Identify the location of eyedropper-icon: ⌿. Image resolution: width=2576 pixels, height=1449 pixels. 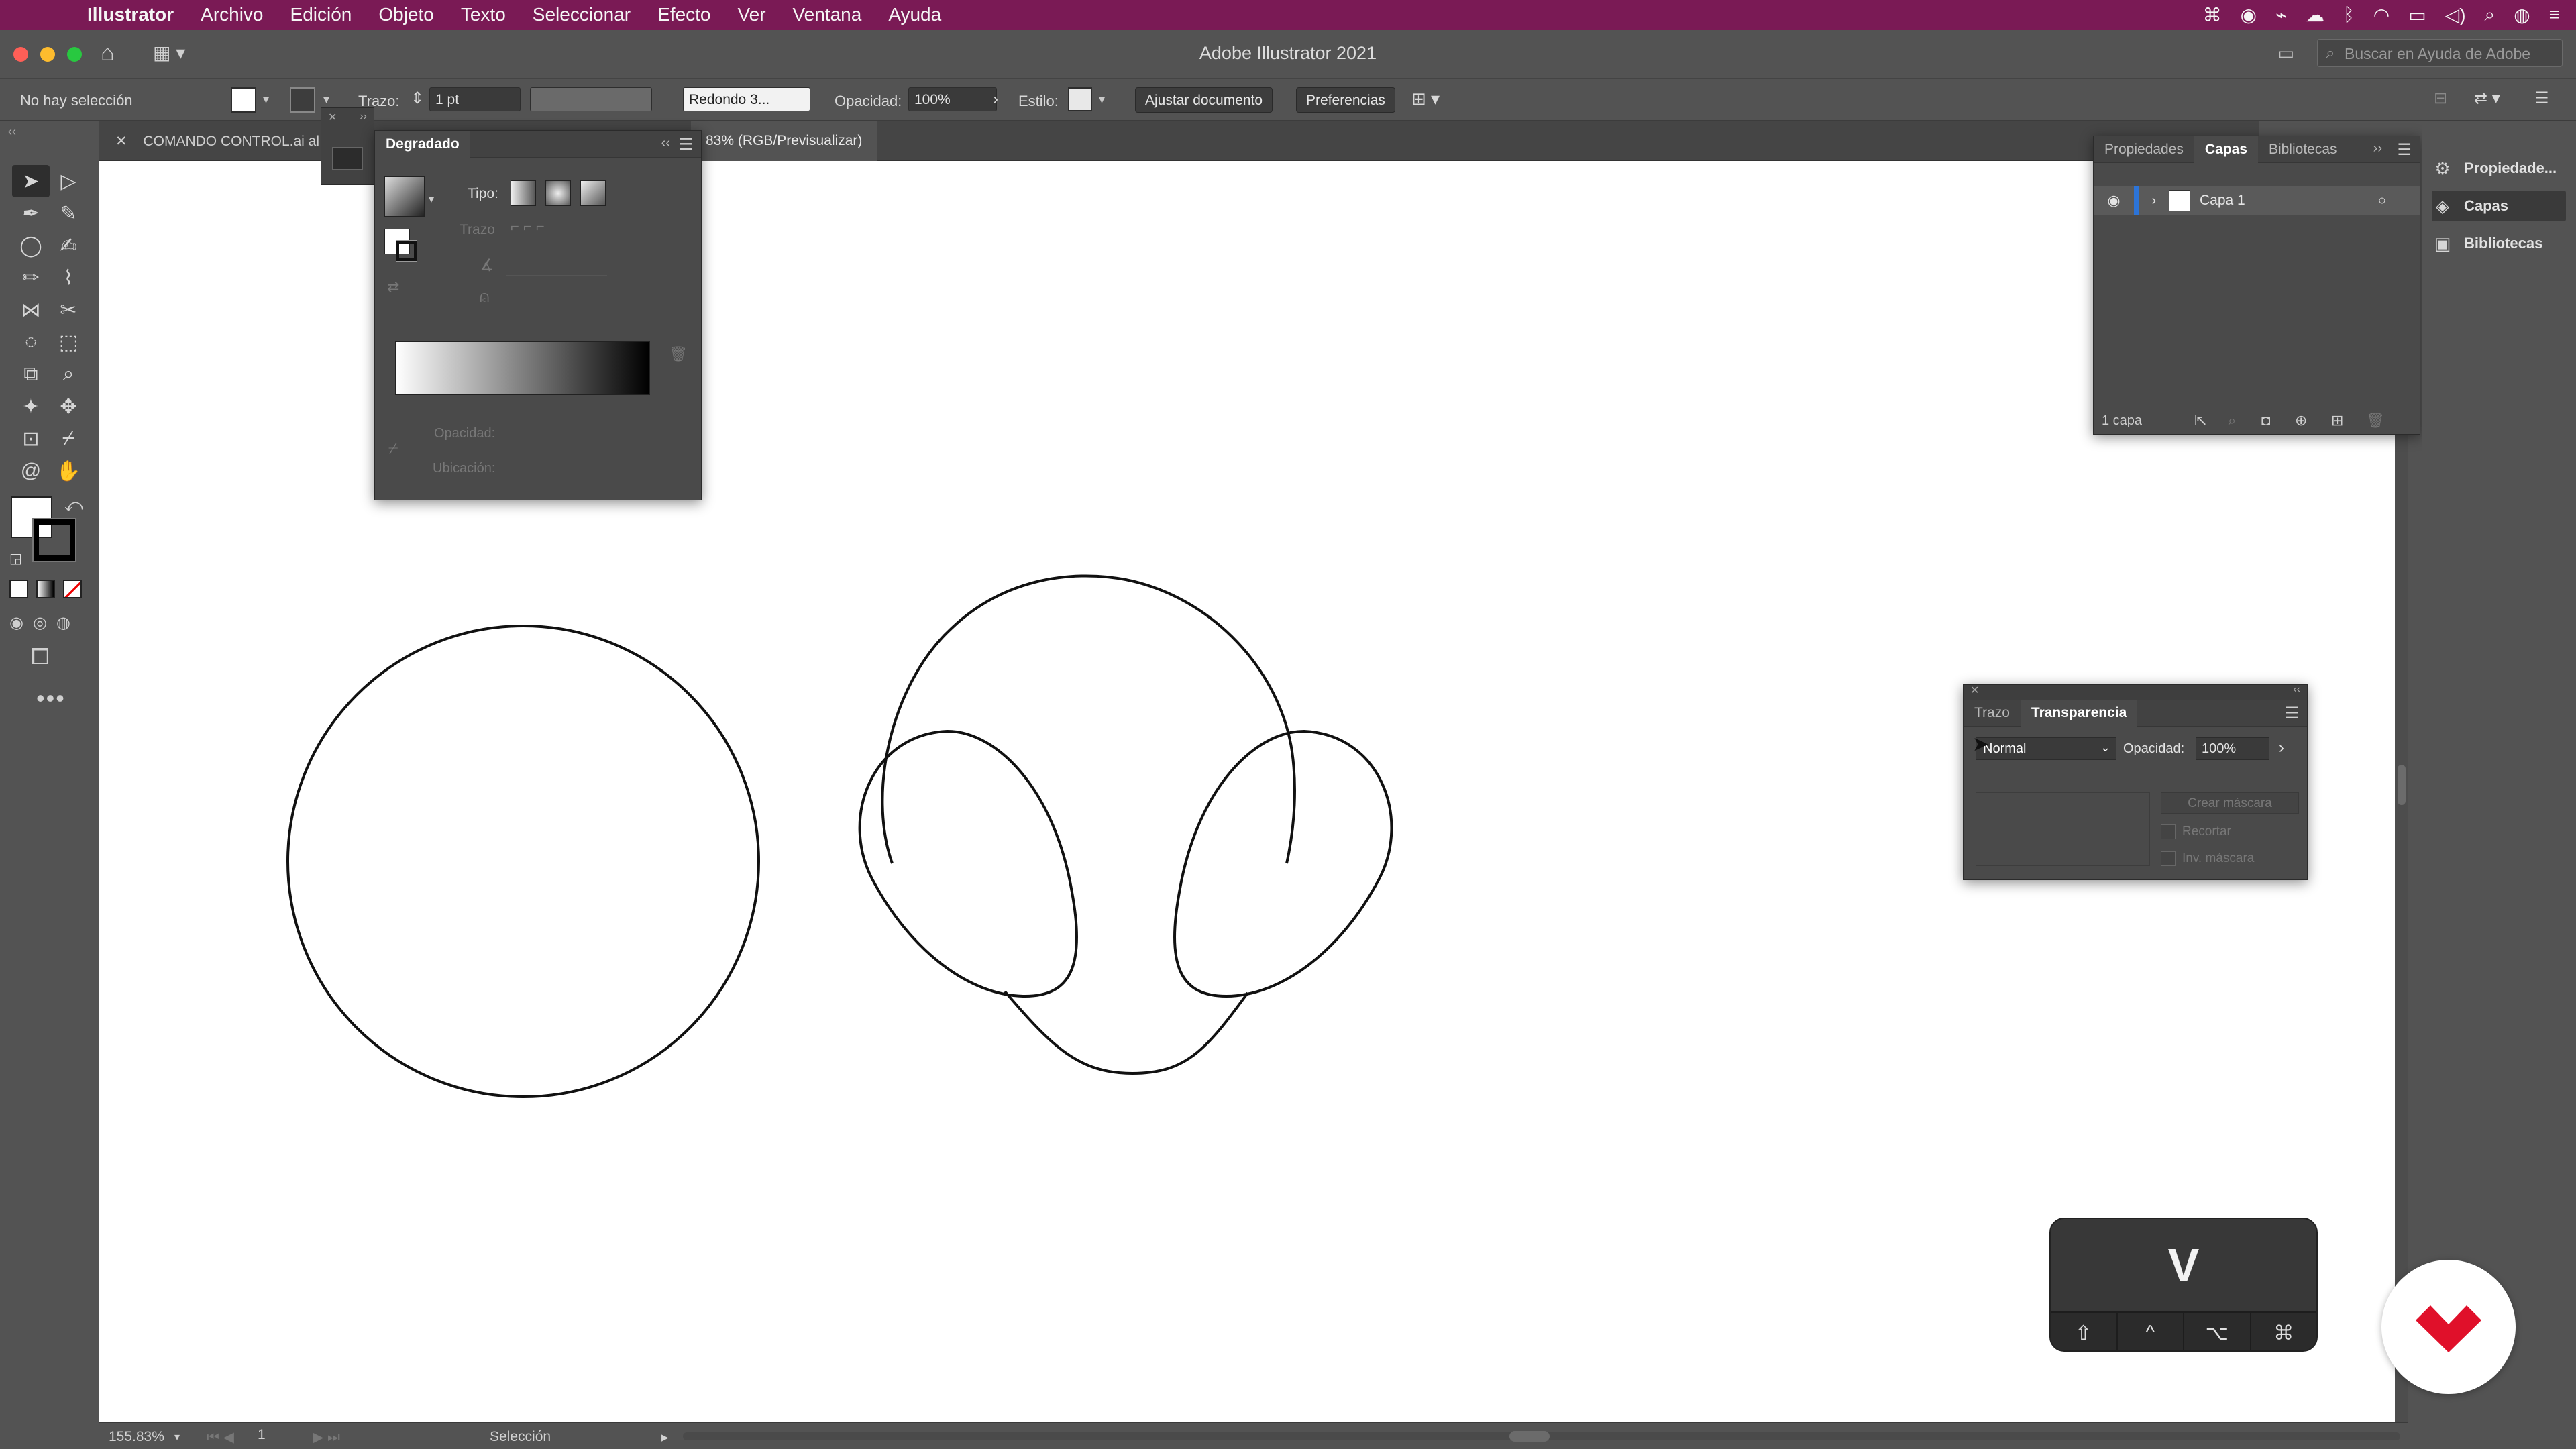
(393, 448).